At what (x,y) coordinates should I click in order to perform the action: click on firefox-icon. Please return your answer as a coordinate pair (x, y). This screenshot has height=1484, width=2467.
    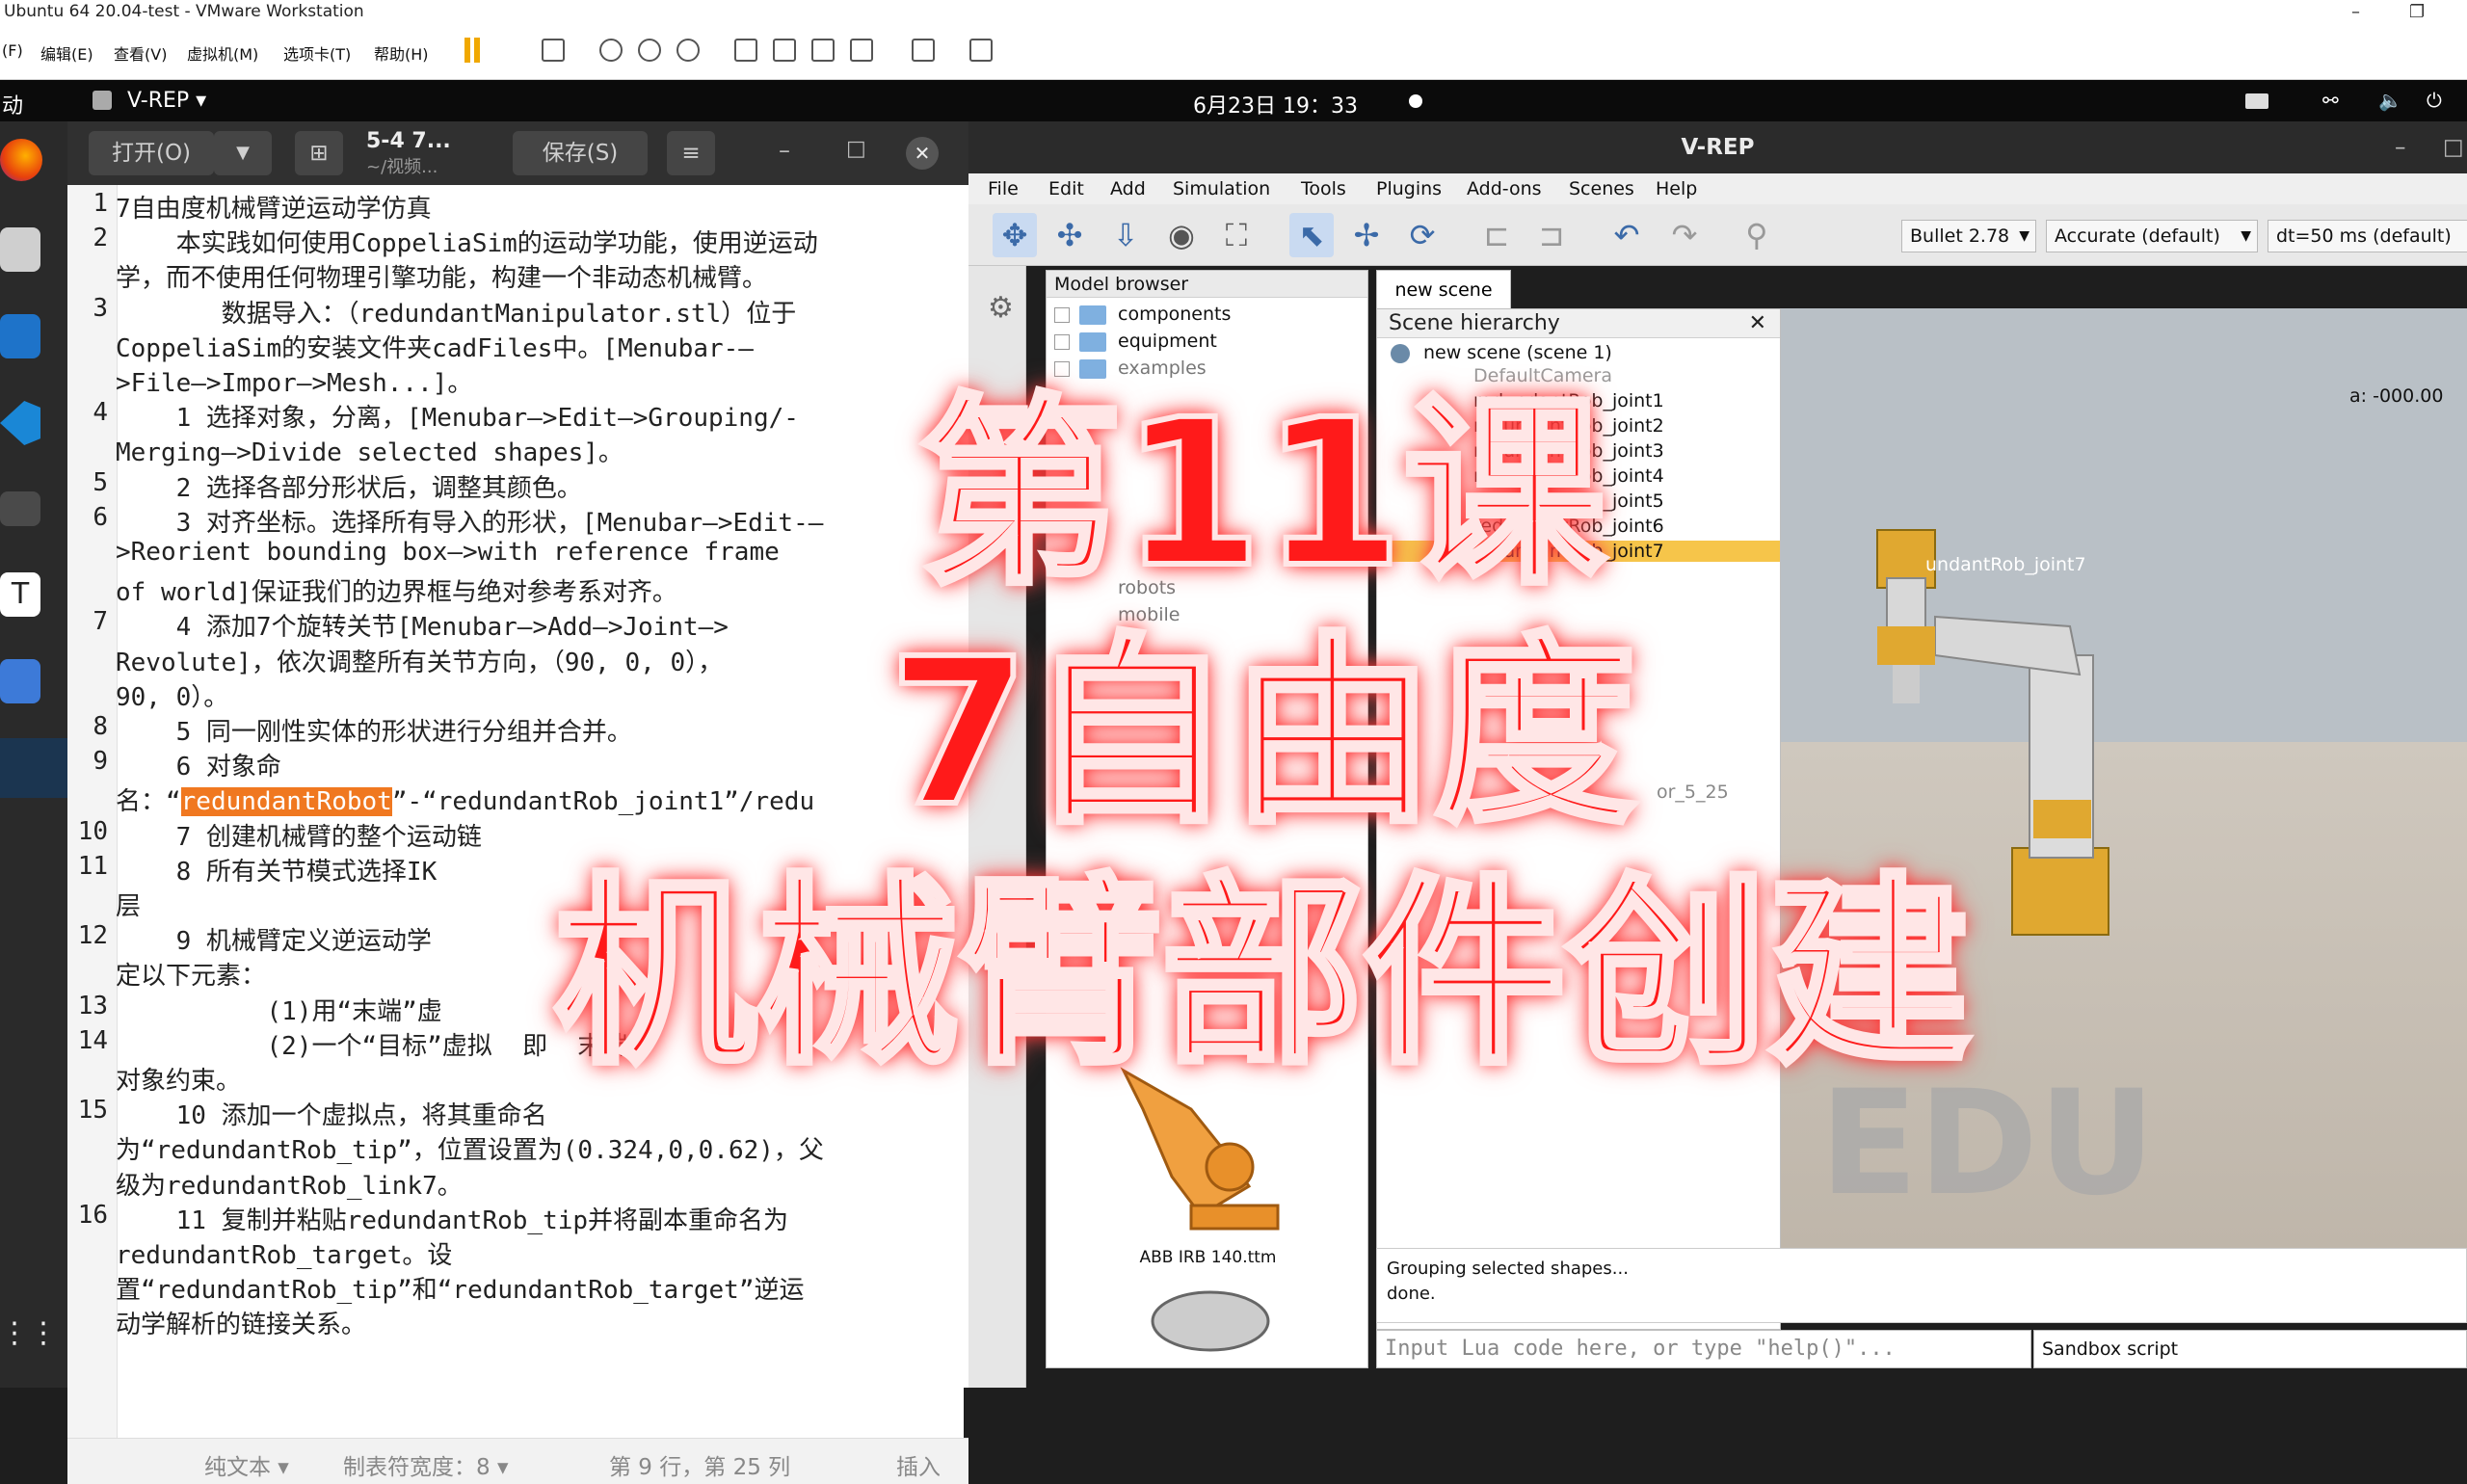
    Looking at the image, I should click on (21, 160).